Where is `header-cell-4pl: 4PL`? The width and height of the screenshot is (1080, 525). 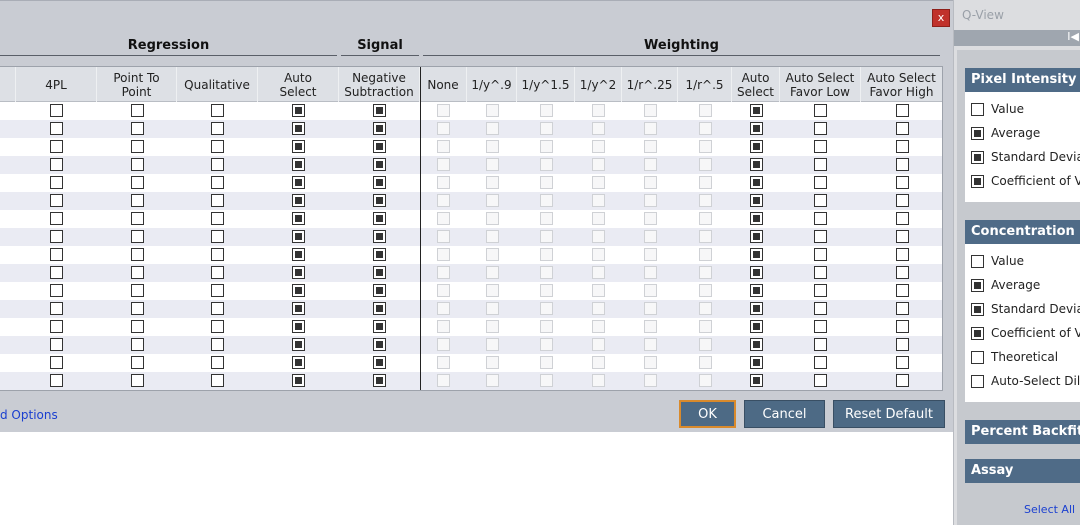 header-cell-4pl: 4PL is located at coordinates (56, 84).